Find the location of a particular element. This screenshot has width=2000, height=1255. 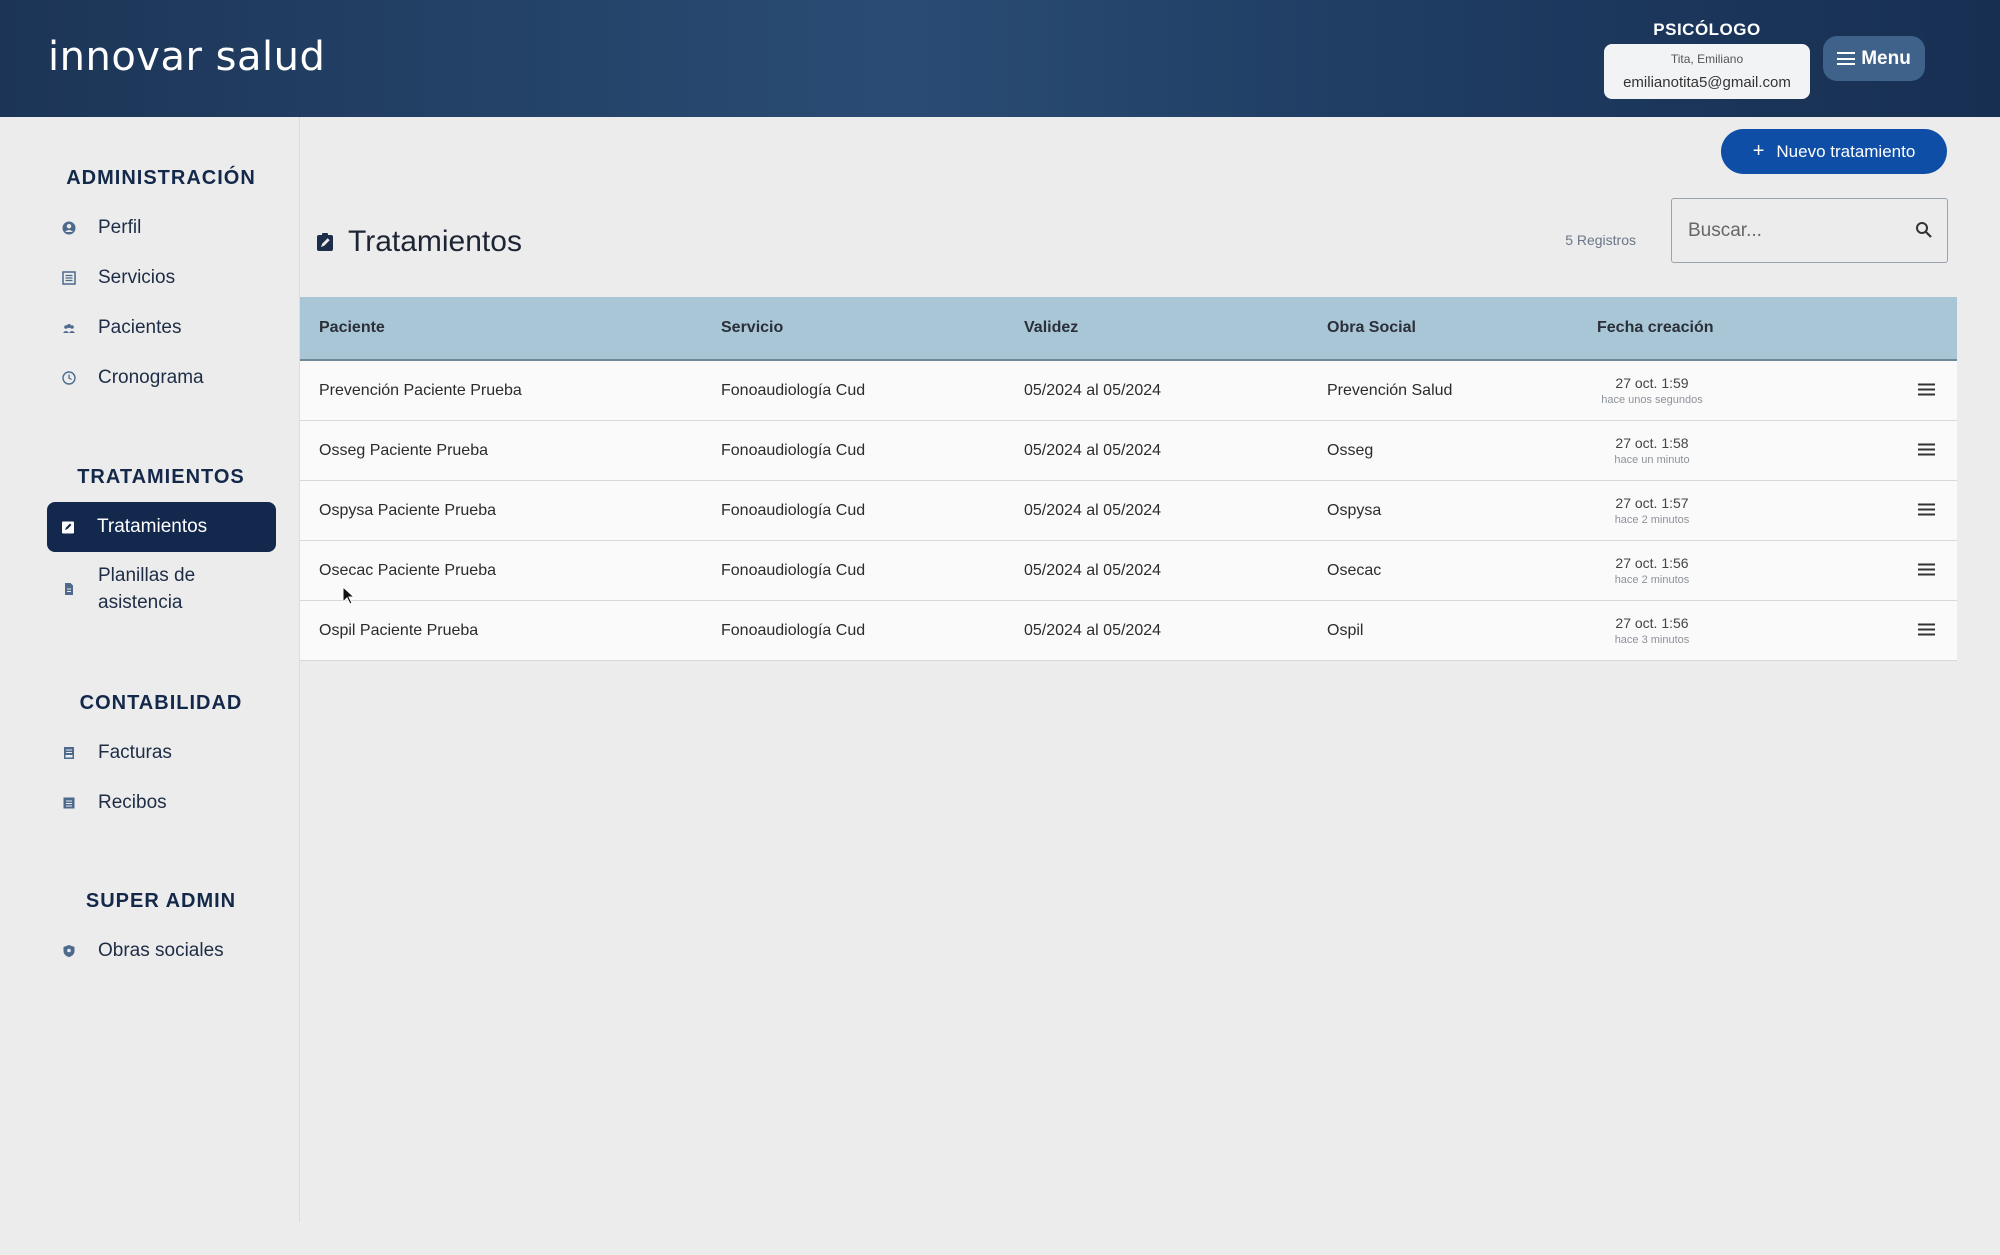

section-title-super-admin: SUPER ADMIN is located at coordinates (161, 901).